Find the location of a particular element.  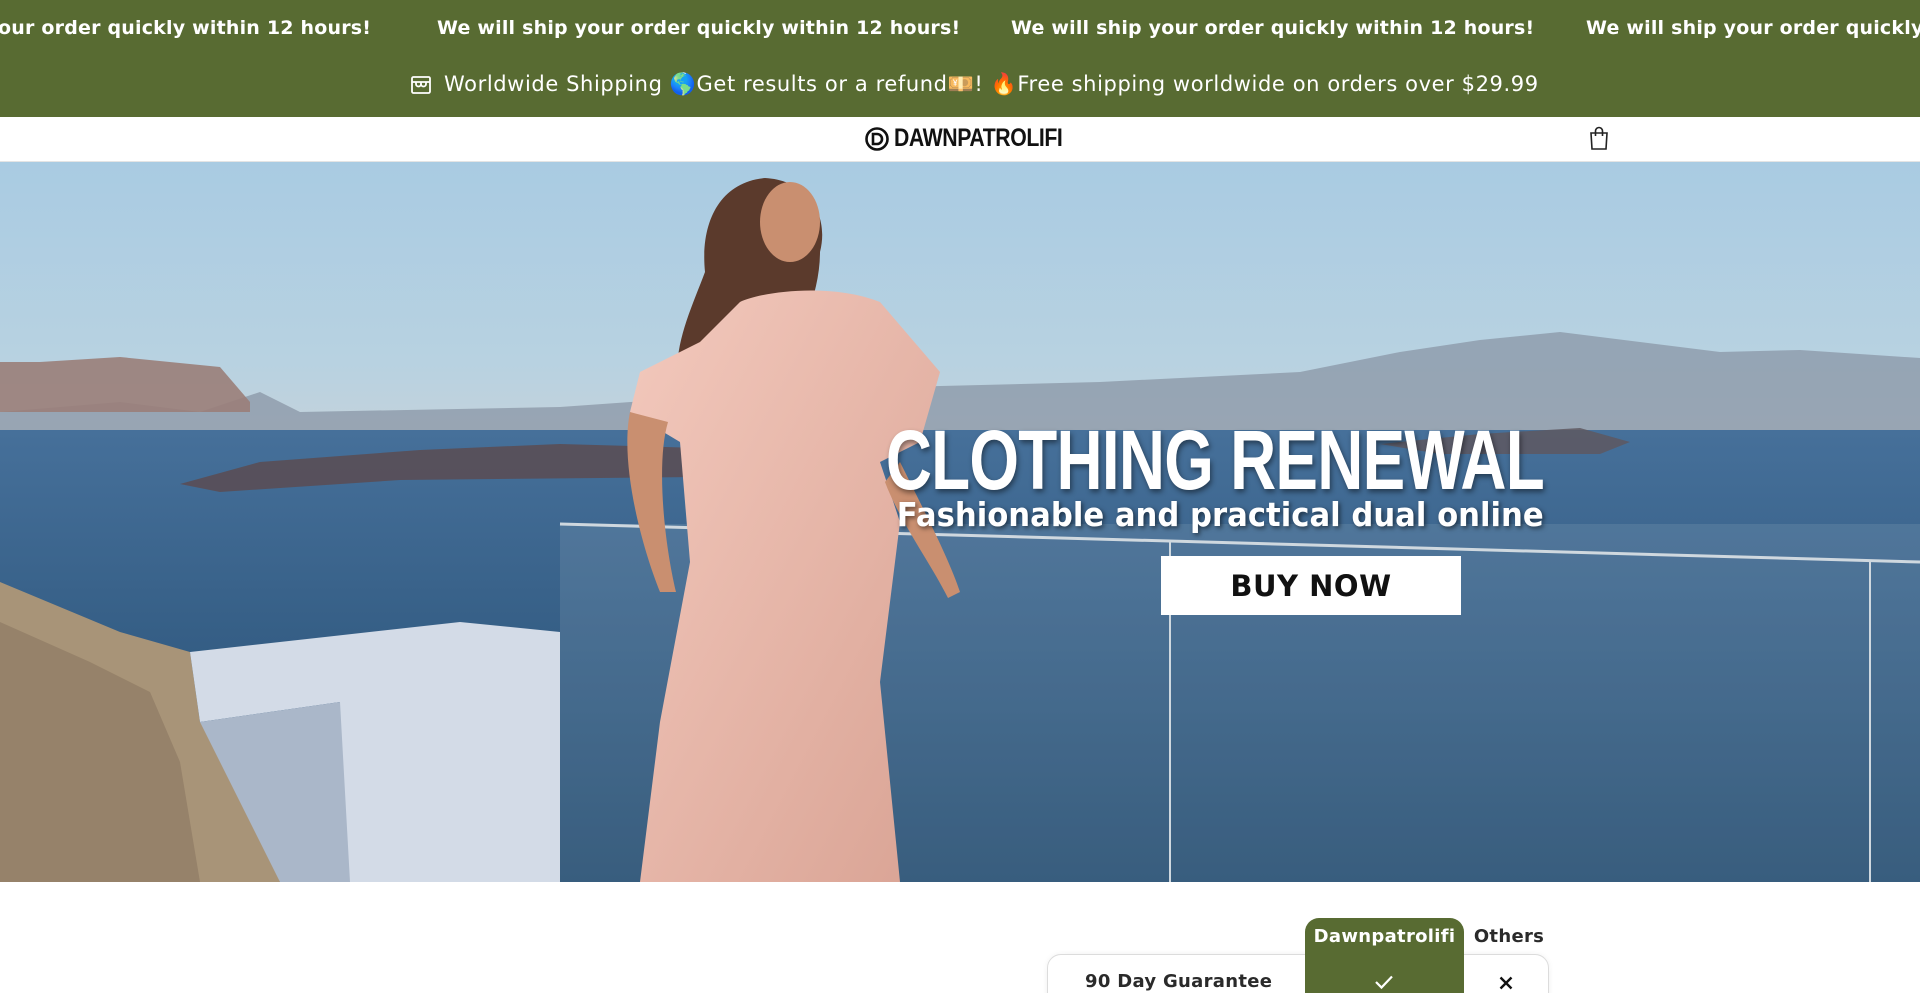

store-icon is located at coordinates (421, 85).